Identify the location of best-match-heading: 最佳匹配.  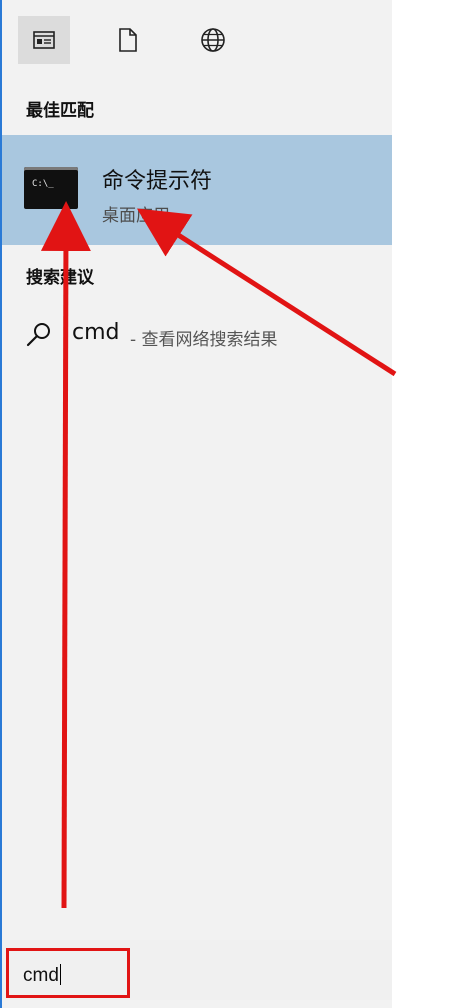
(60, 111).